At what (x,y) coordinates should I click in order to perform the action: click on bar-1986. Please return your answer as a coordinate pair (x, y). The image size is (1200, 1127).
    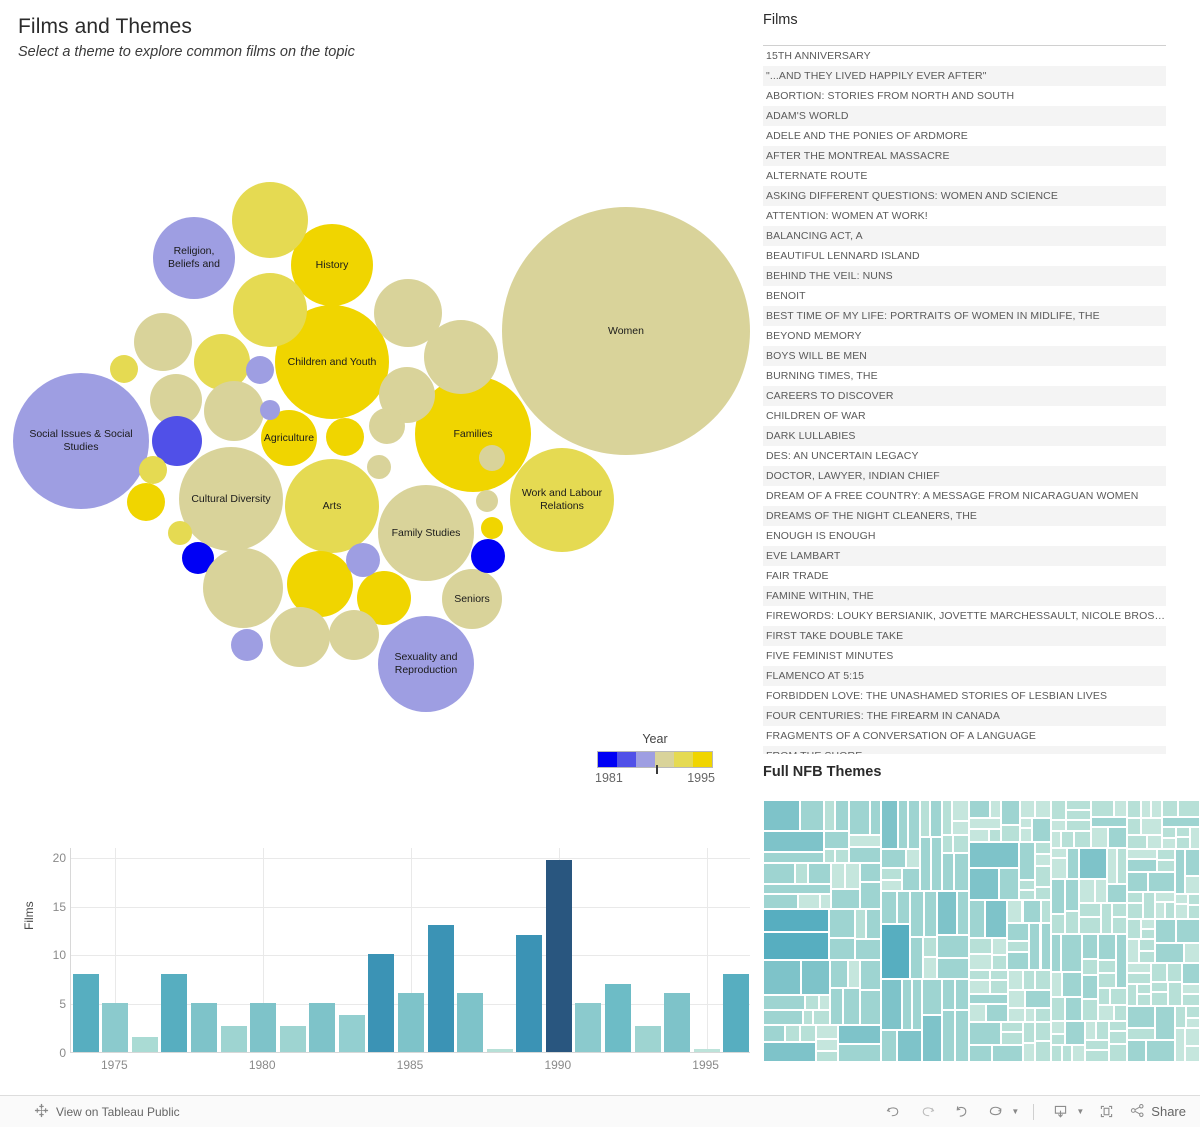
    Looking at the image, I should click on (440, 988).